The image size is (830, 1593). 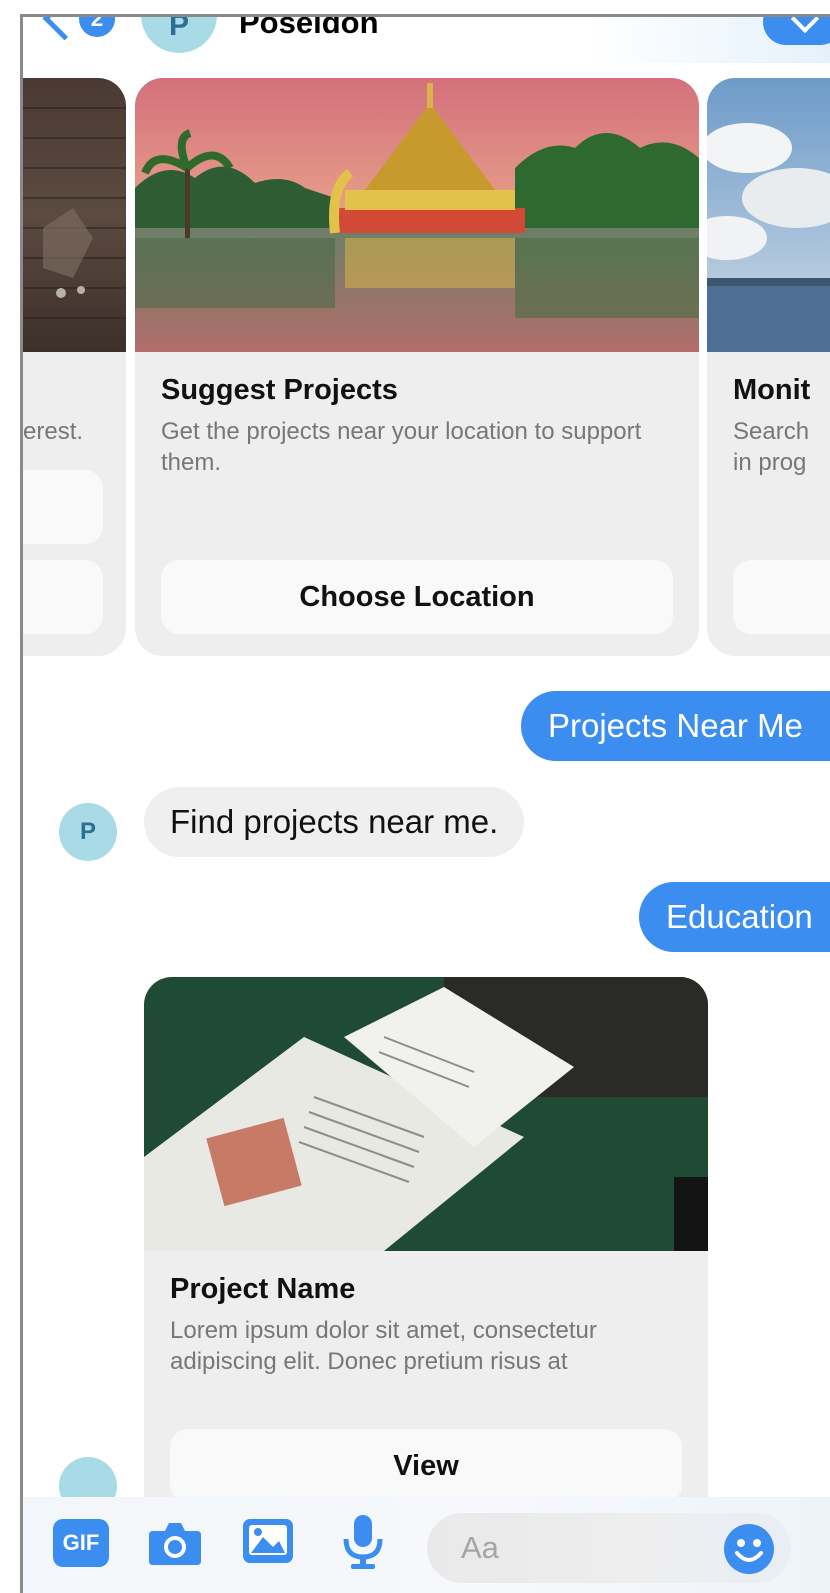 I want to click on unread-badge: 2, so click(x=97, y=27).